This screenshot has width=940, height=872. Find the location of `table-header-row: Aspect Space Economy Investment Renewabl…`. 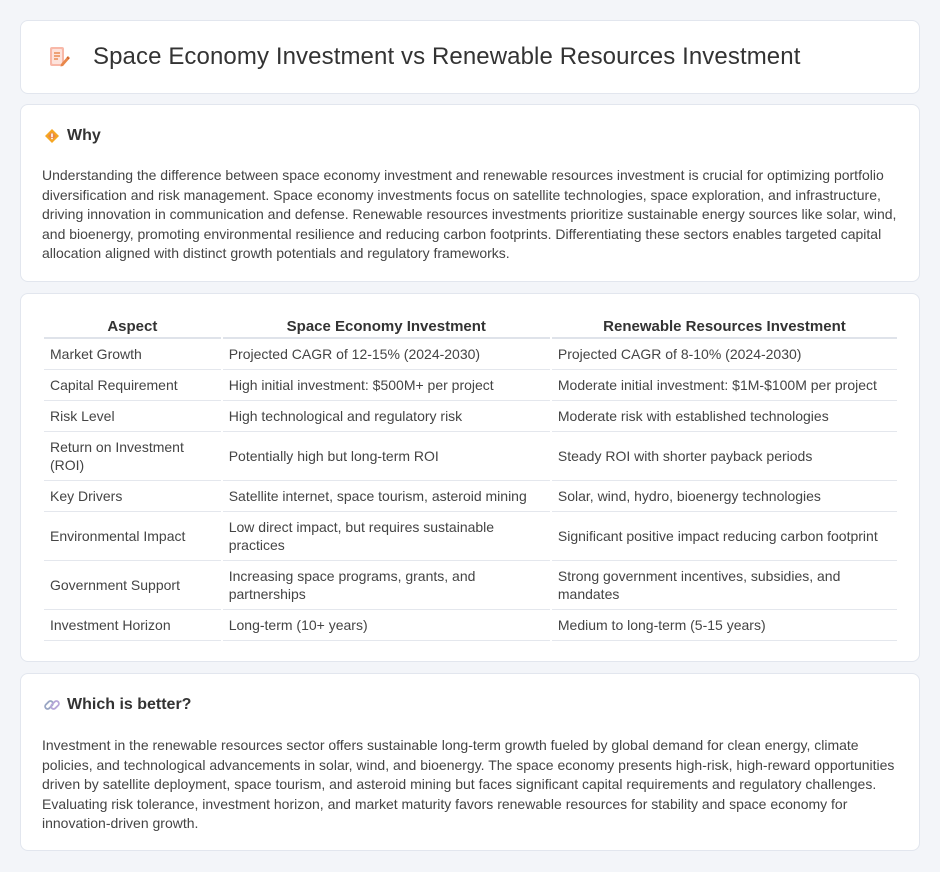

table-header-row: Aspect Space Economy Investment Renewabl… is located at coordinates (470, 328).